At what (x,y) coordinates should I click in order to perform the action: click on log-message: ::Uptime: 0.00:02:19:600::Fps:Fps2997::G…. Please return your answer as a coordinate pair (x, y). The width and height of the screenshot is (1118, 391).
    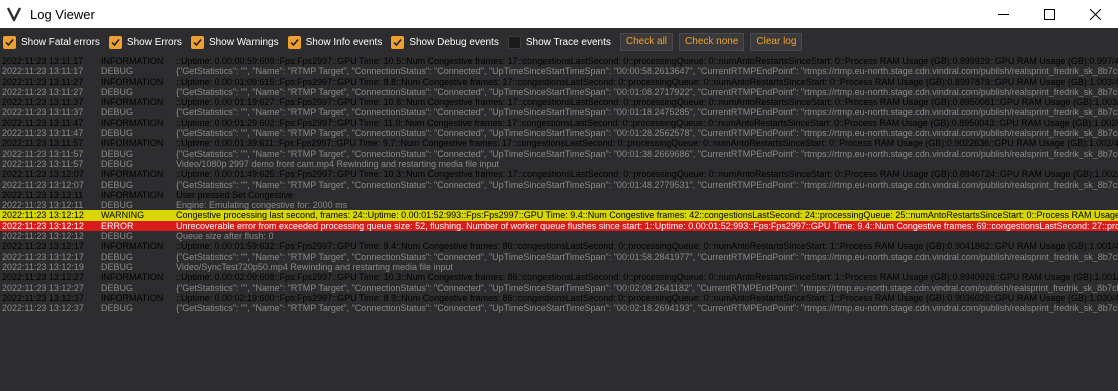
    Looking at the image, I should click on (647, 297).